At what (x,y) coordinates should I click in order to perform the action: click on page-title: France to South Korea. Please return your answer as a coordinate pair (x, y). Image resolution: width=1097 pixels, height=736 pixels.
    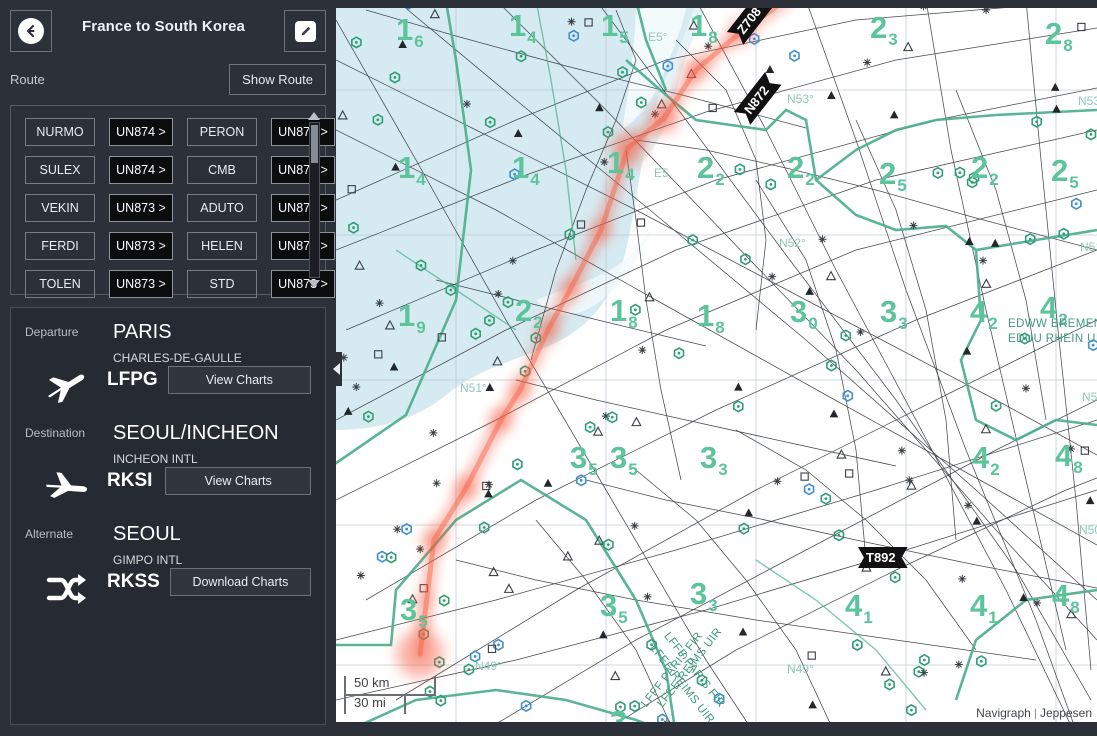
    Looking at the image, I should click on (163, 26).